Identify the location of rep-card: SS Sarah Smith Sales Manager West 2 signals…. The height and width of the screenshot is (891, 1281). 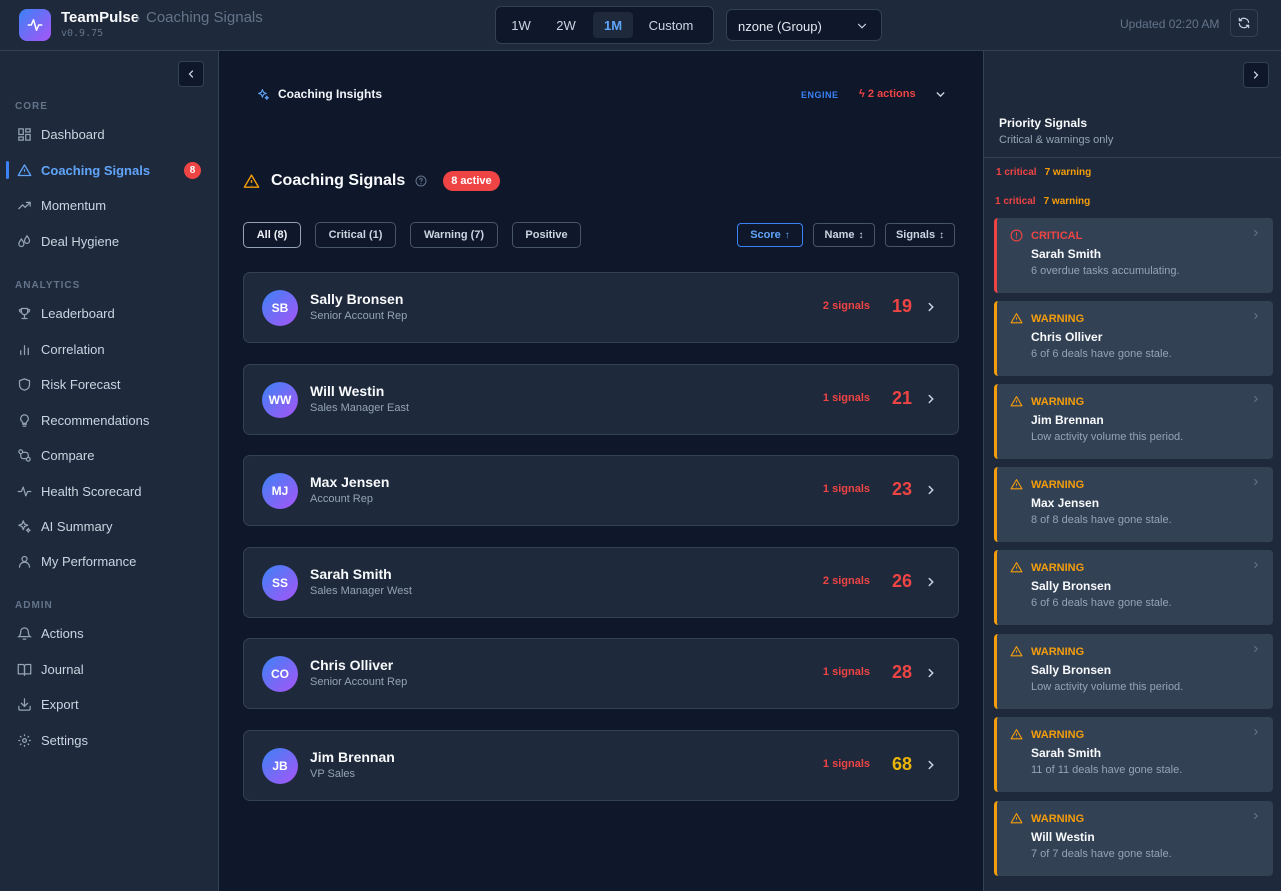
(601, 582).